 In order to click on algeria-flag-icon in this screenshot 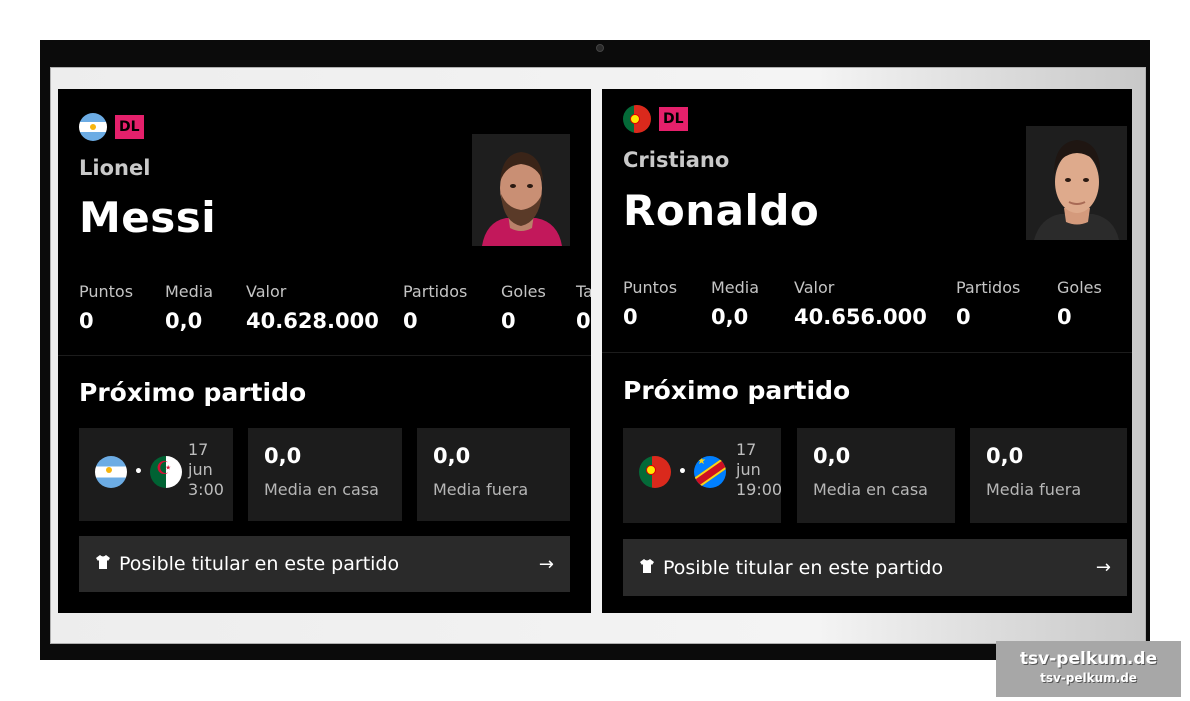, I will do `click(165, 472)`.